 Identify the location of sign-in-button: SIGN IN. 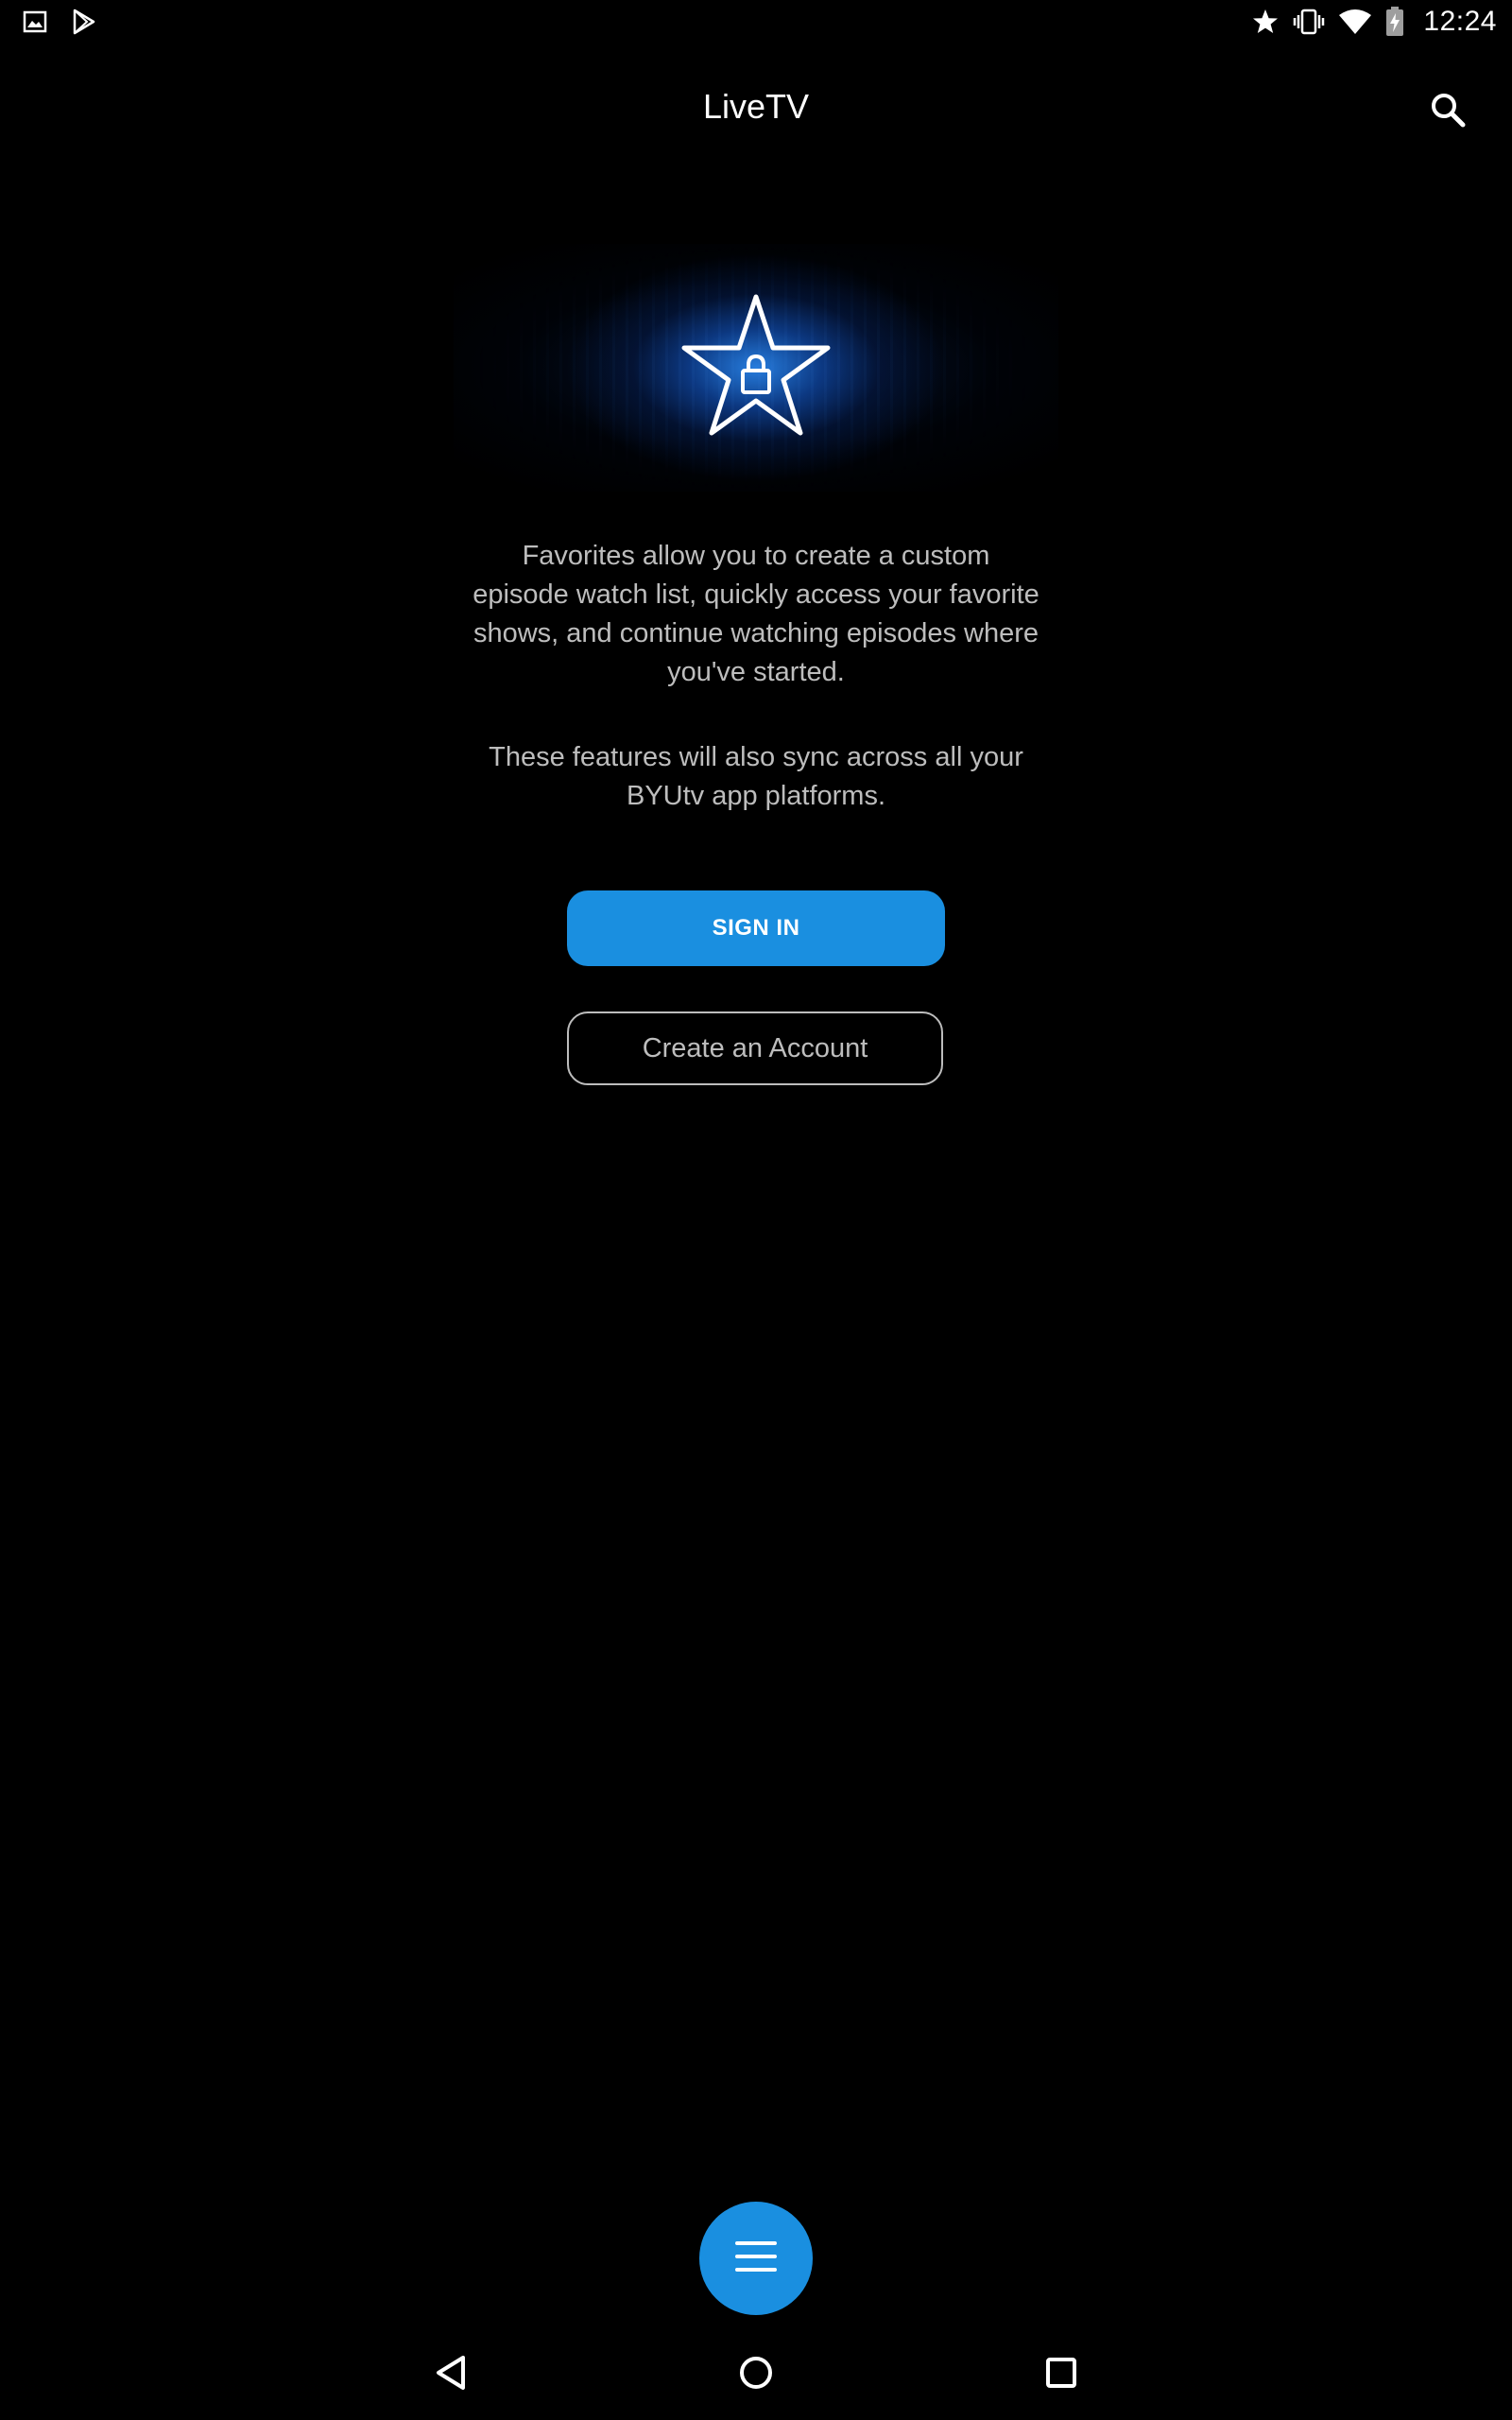
(756, 928).